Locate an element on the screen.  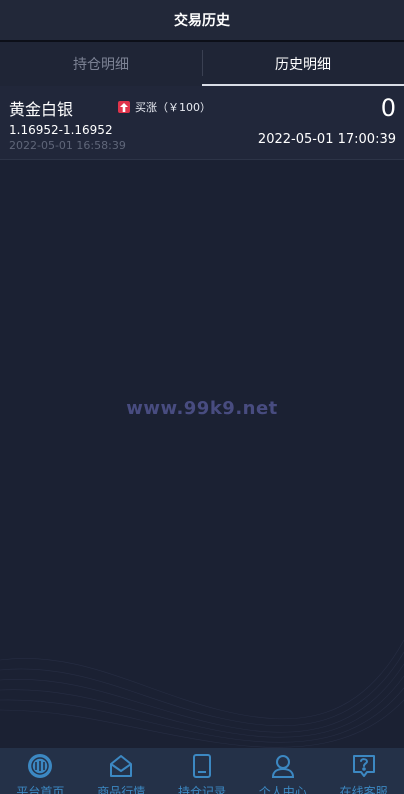
up-arrow-icon is located at coordinates (124, 107).